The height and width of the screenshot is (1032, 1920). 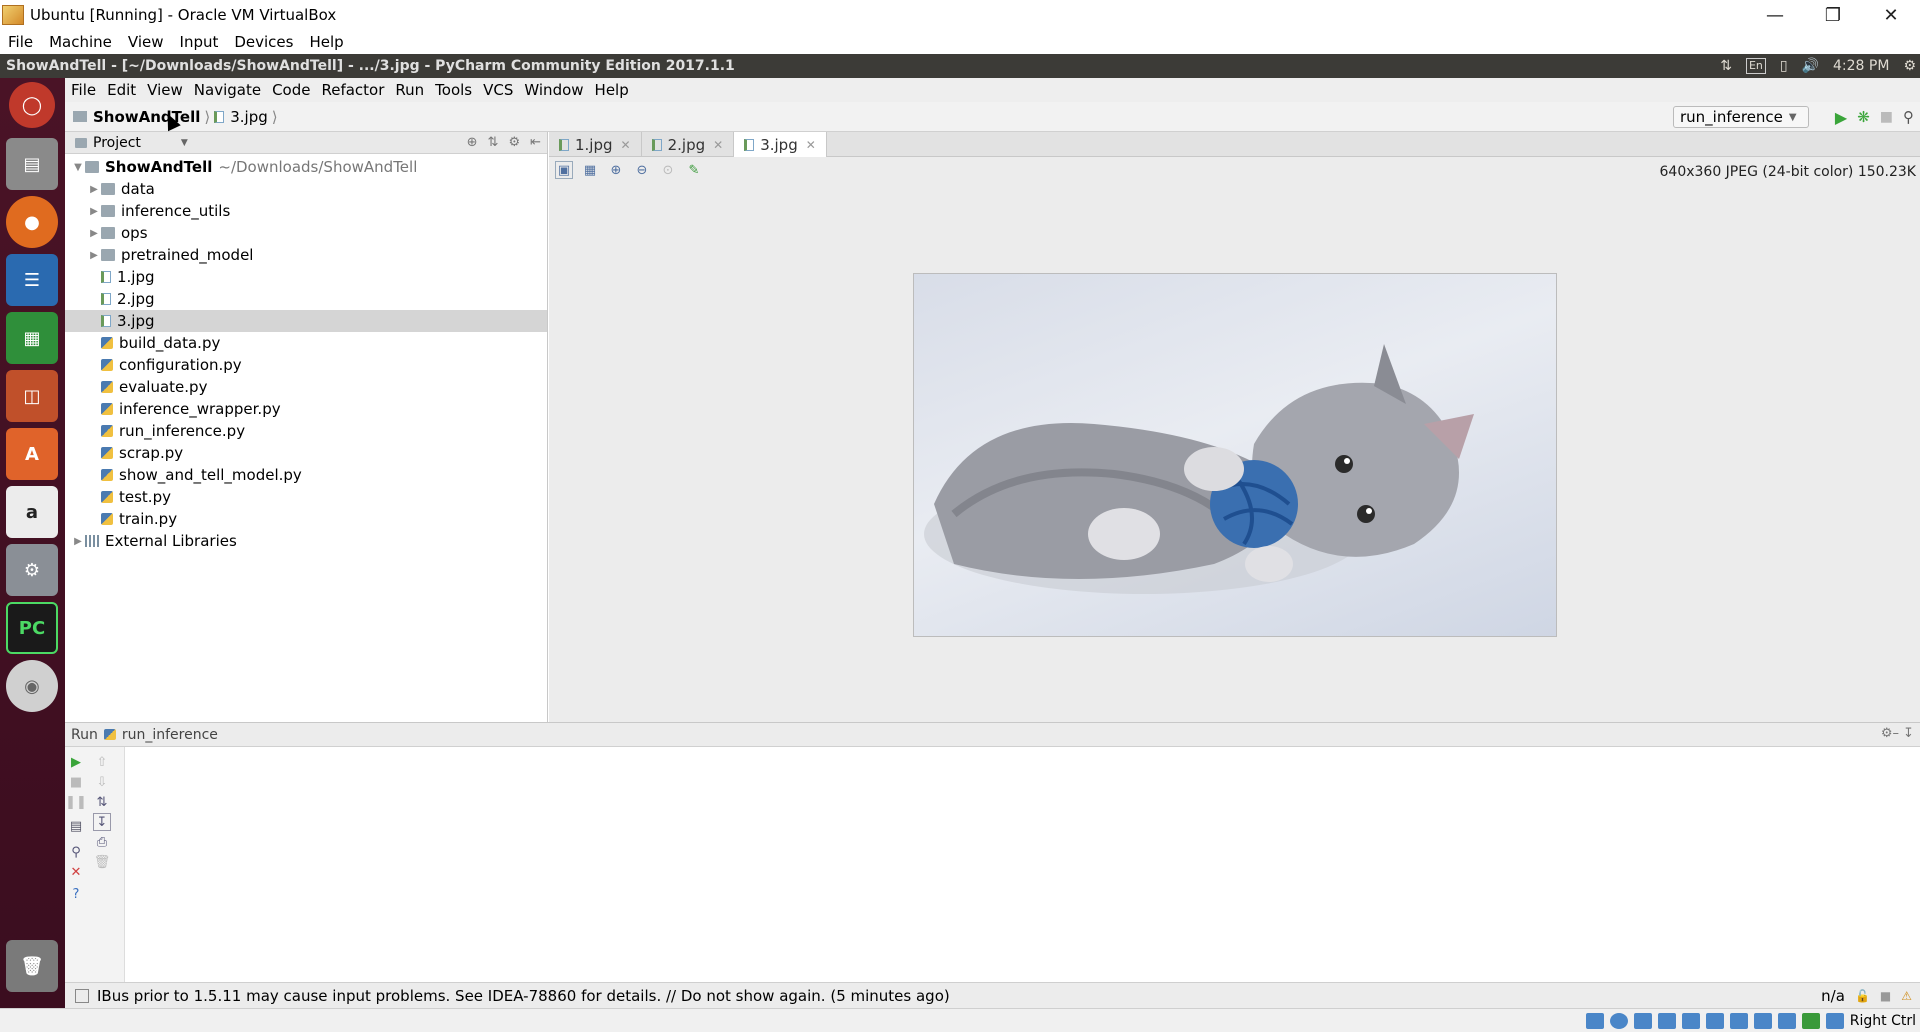 I want to click on tree-file-train-py: train.py, so click(x=306, y=519).